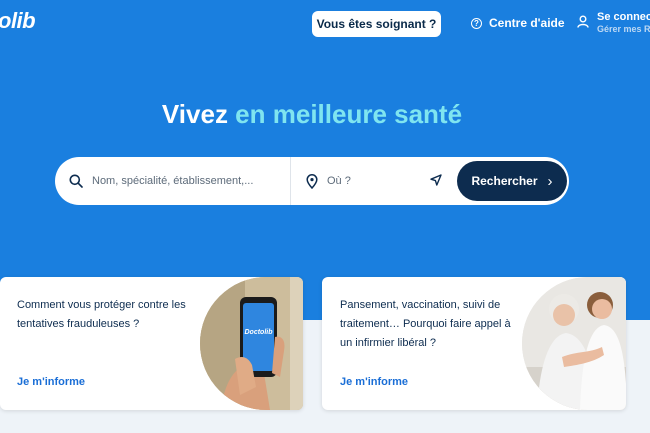  What do you see at coordinates (623, 29) in the screenshot?
I see `login-subtitle: Gérer mes R` at bounding box center [623, 29].